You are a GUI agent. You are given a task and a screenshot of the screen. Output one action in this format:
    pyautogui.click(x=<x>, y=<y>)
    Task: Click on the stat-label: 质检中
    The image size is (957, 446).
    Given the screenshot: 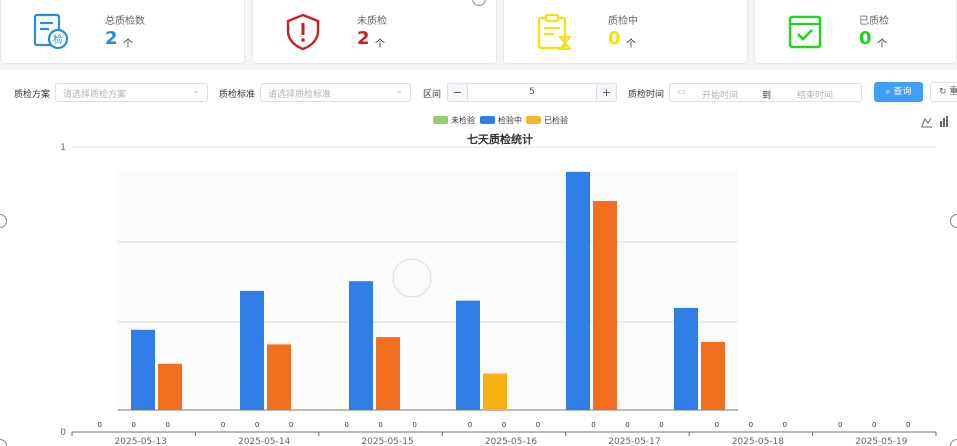 What is the action you would take?
    pyautogui.click(x=623, y=21)
    